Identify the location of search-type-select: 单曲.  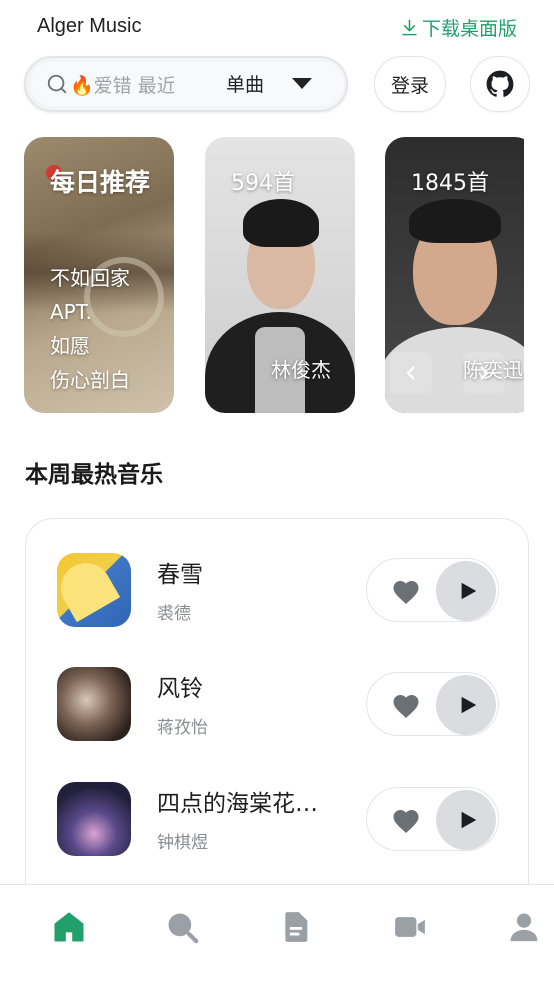
(269, 83).